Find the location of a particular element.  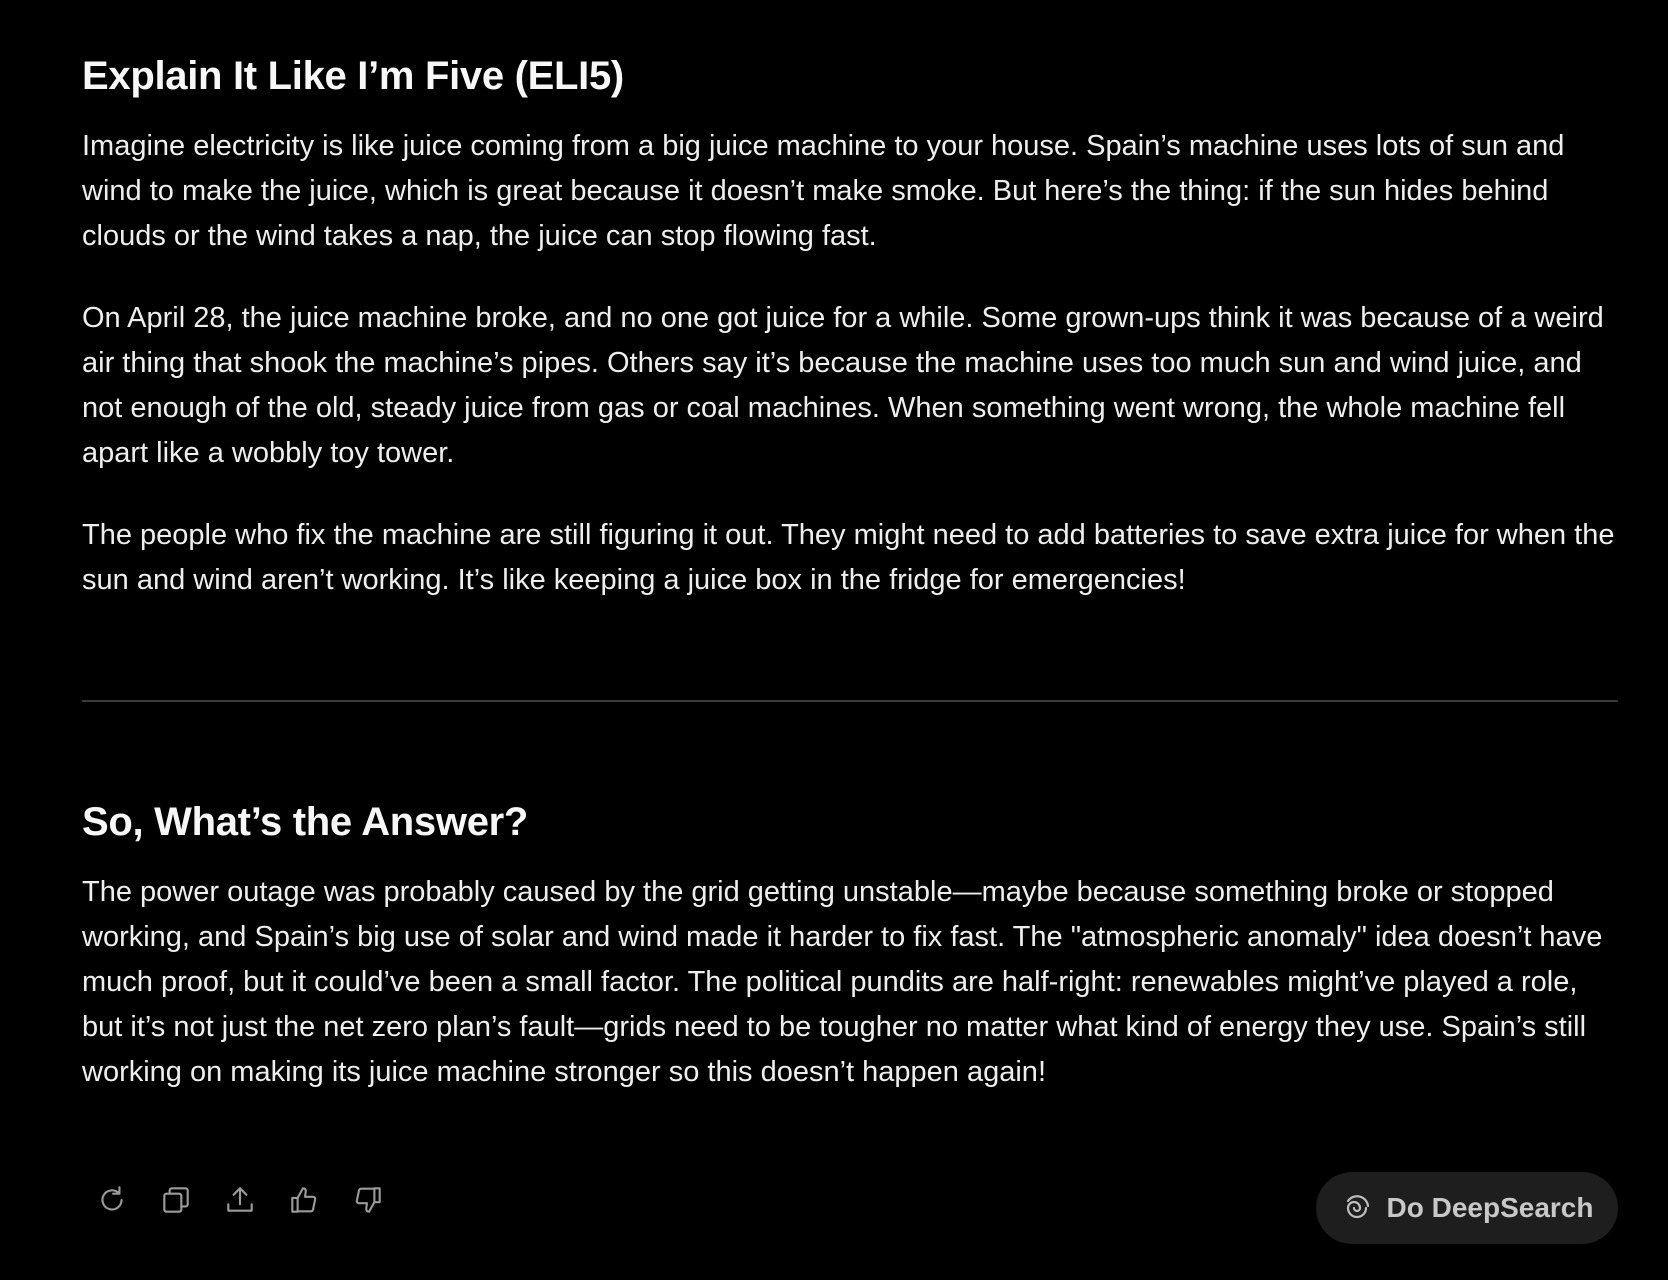

copy-button is located at coordinates (176, 1200).